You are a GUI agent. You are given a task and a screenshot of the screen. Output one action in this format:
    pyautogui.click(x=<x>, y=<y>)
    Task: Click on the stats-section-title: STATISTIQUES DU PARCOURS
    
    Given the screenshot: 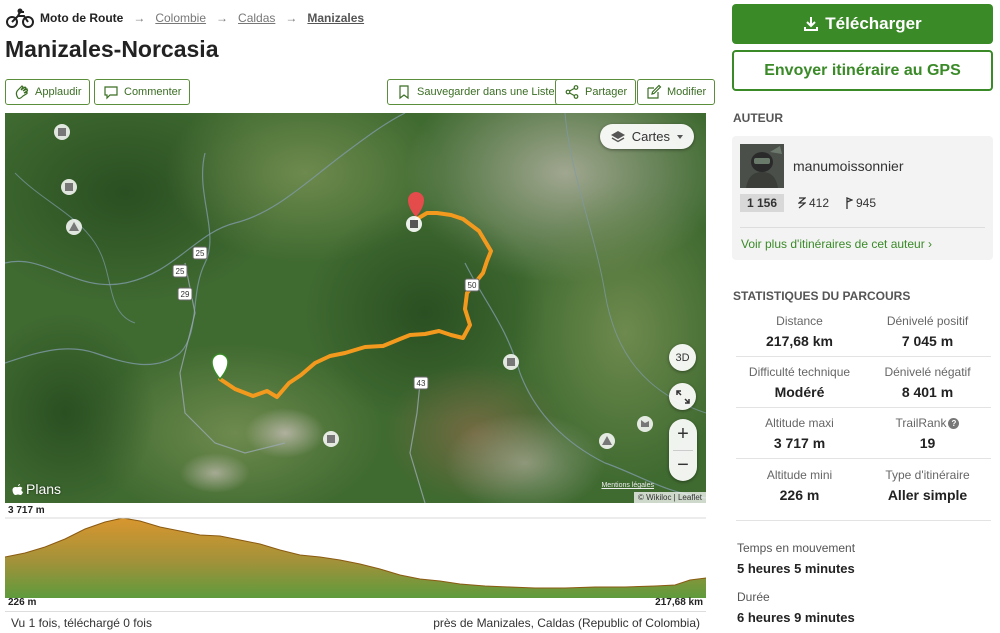 What is the action you would take?
    pyautogui.click(x=822, y=296)
    